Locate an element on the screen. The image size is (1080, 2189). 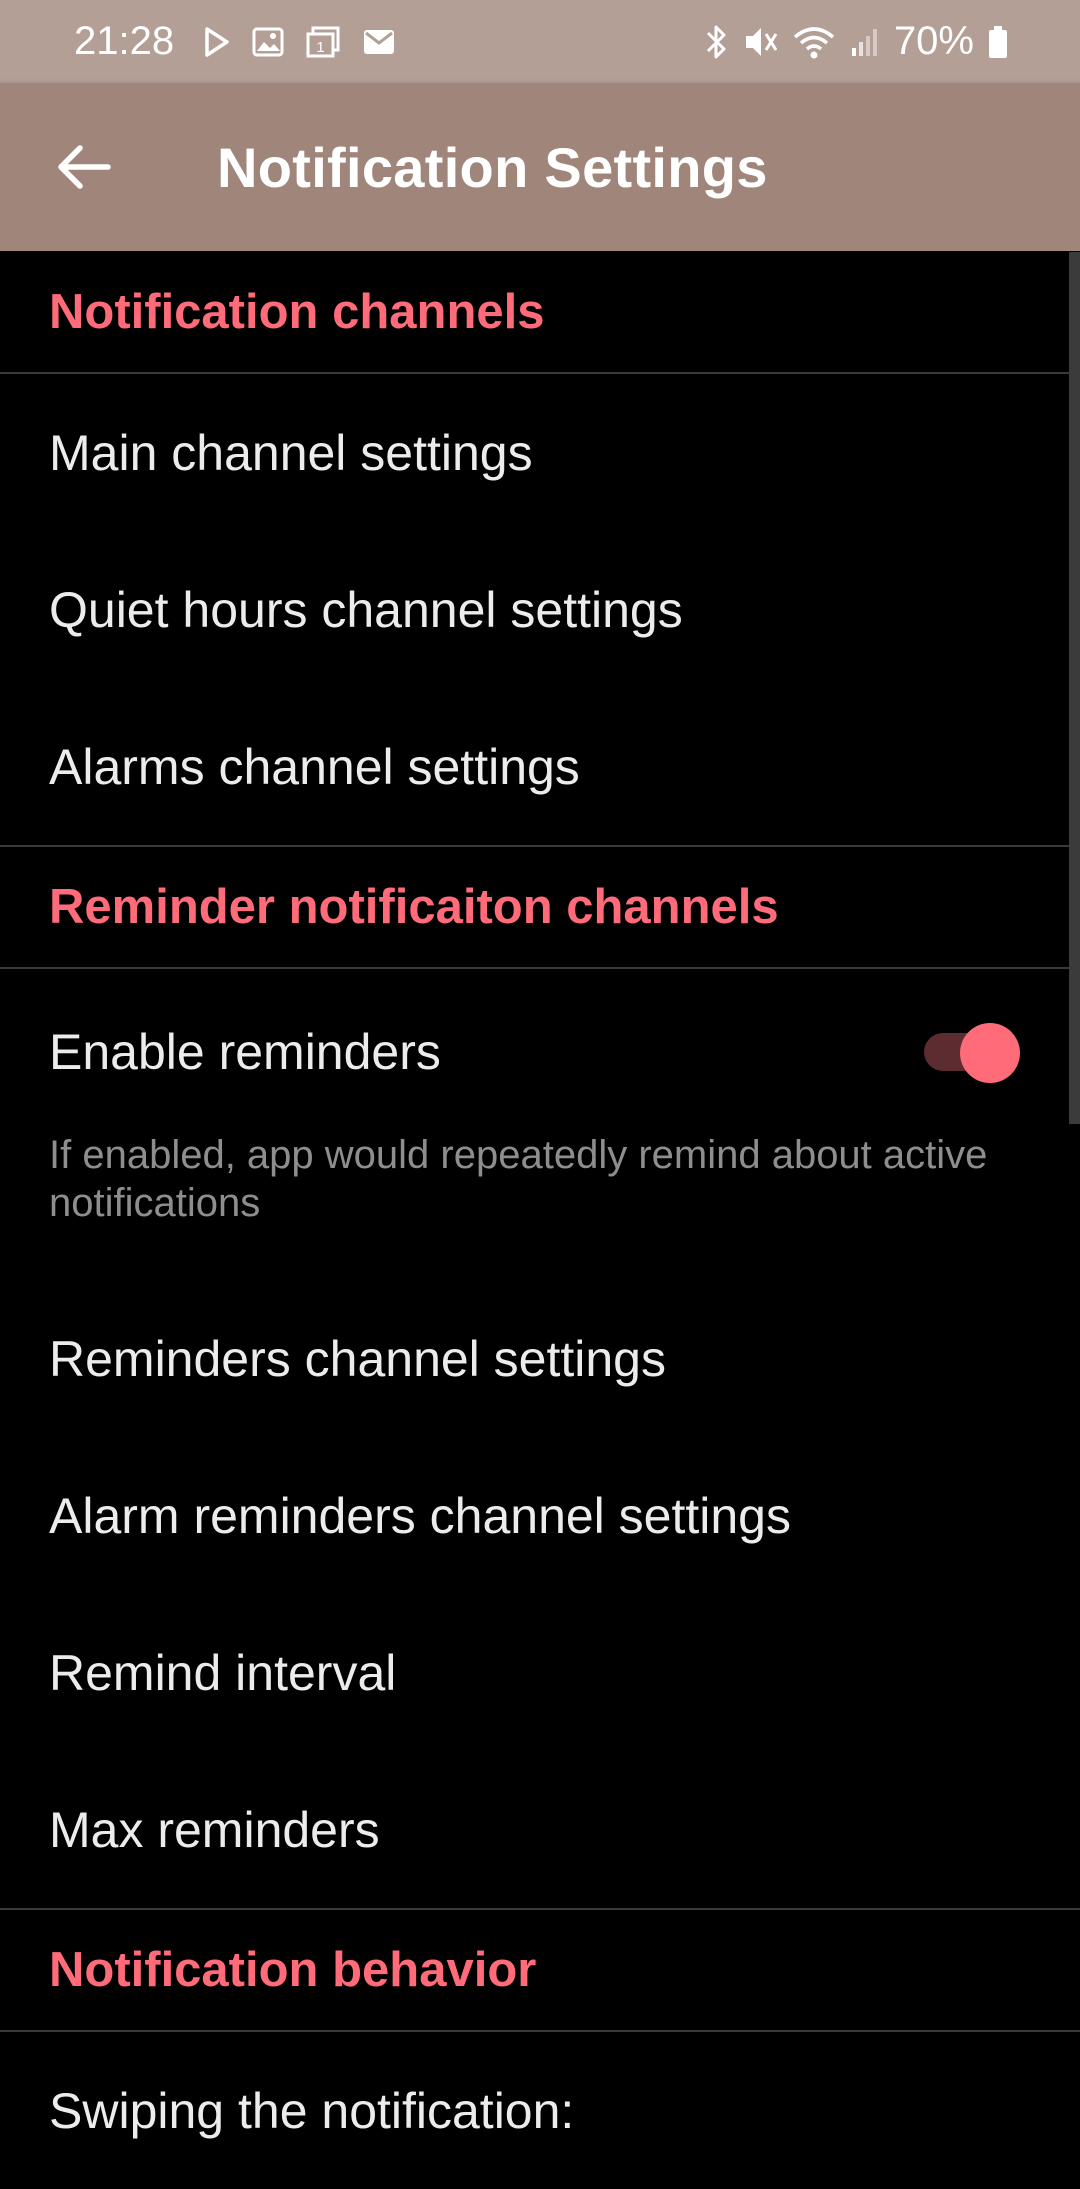
battery-percent: 70% is located at coordinates (933, 41).